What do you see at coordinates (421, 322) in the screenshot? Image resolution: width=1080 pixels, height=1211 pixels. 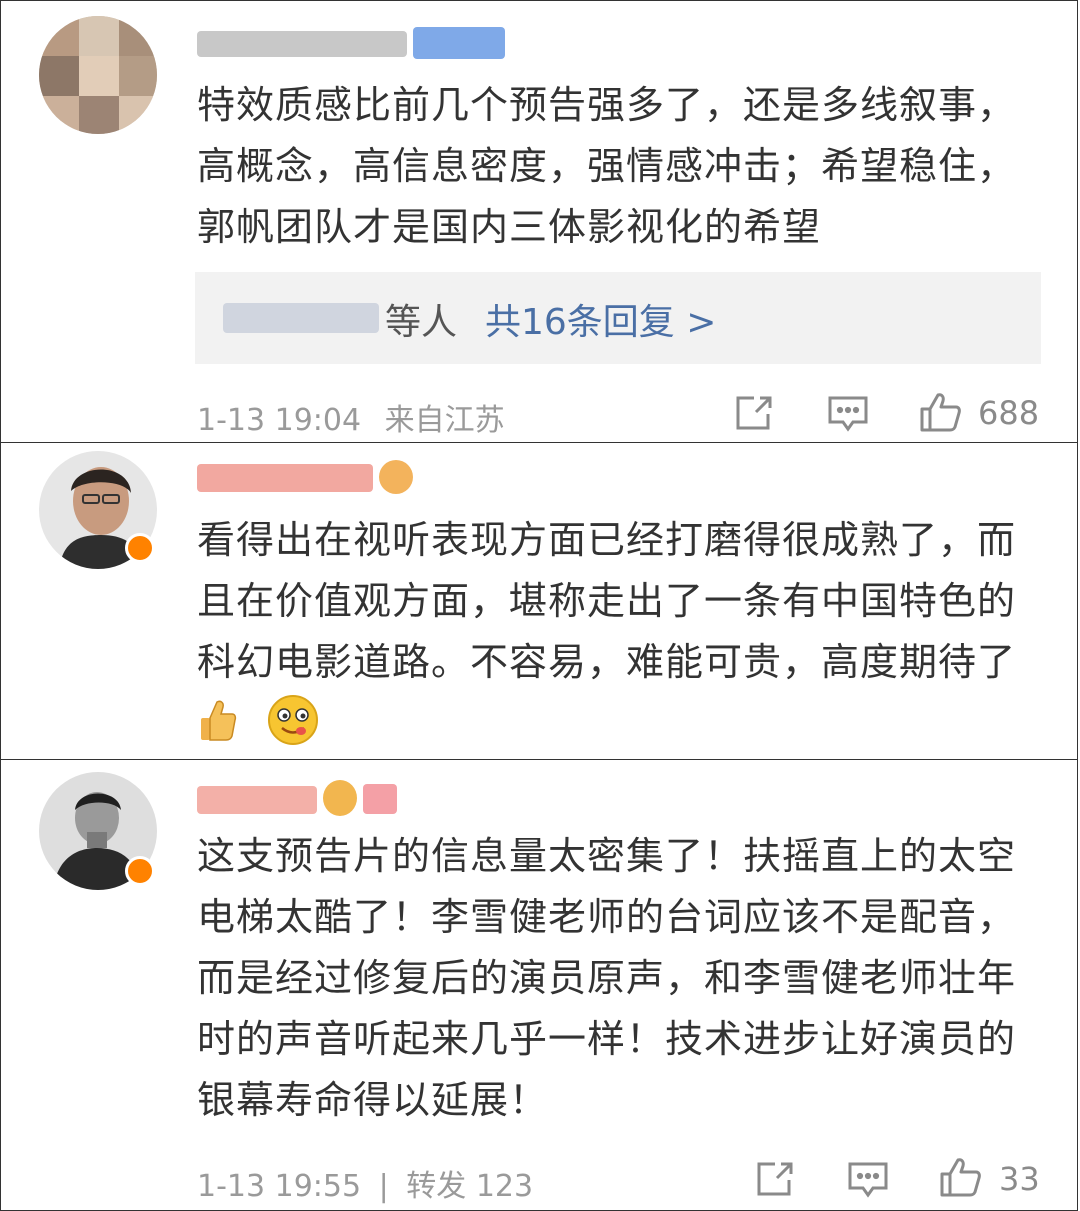 I see `reply-suffix: 等人` at bounding box center [421, 322].